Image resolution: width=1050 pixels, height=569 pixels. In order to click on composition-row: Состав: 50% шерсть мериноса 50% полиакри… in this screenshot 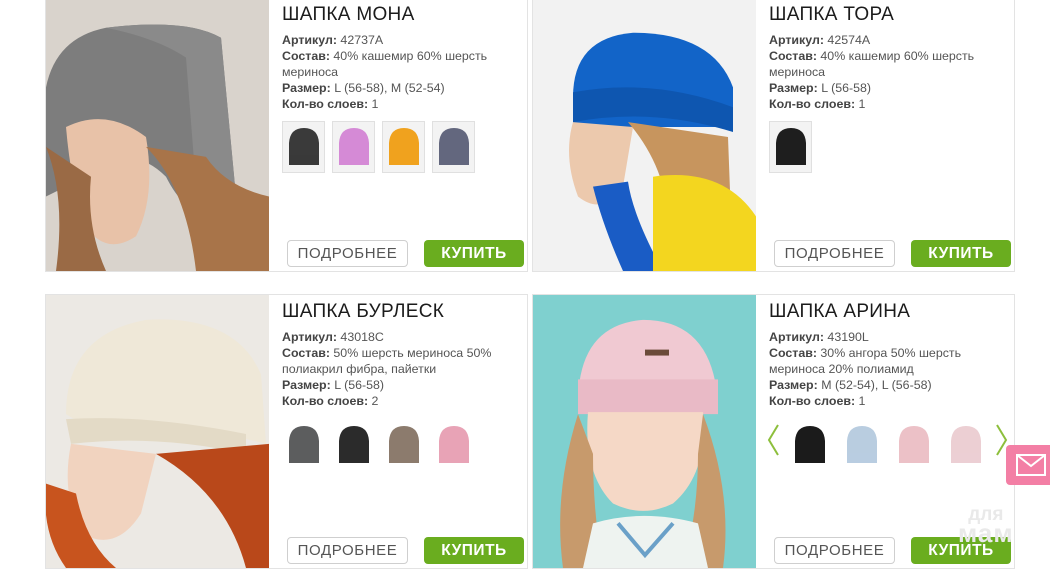, I will do `click(402, 361)`.